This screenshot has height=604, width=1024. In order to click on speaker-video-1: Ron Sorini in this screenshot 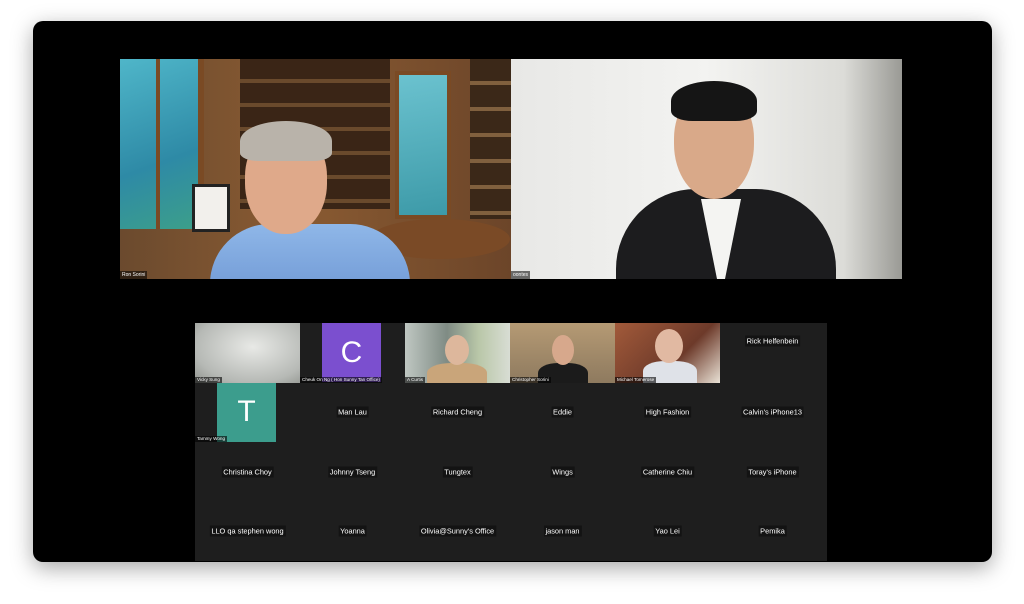, I will do `click(315, 169)`.